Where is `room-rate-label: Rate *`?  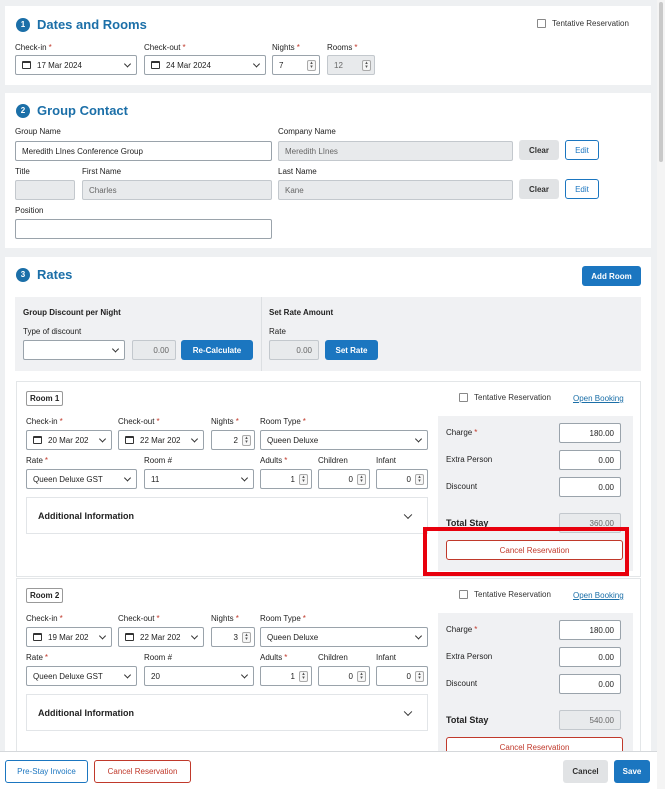 room-rate-label: Rate * is located at coordinates (37, 657).